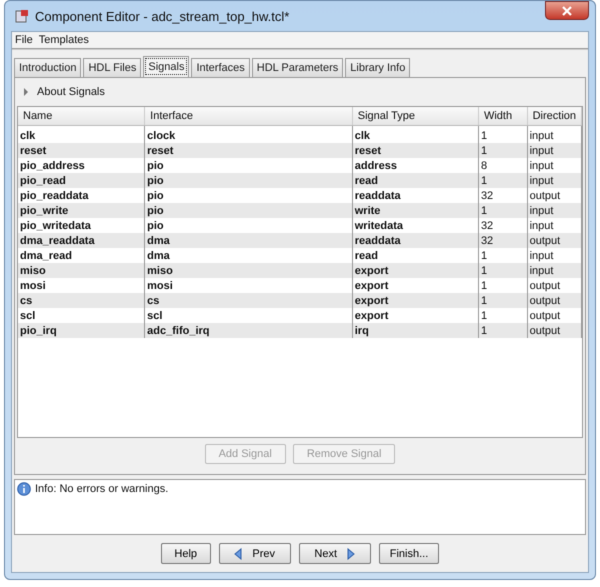 Image resolution: width=600 pixels, height=587 pixels. I want to click on column-header: Signal Type, so click(415, 116).